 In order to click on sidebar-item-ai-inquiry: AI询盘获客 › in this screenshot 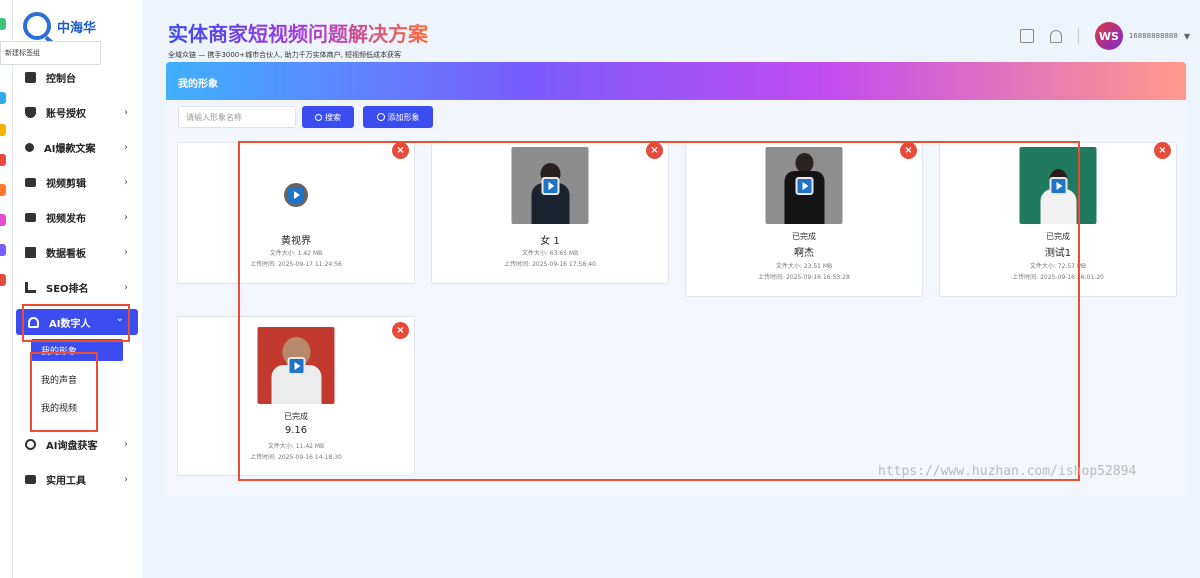, I will do `click(77, 444)`.